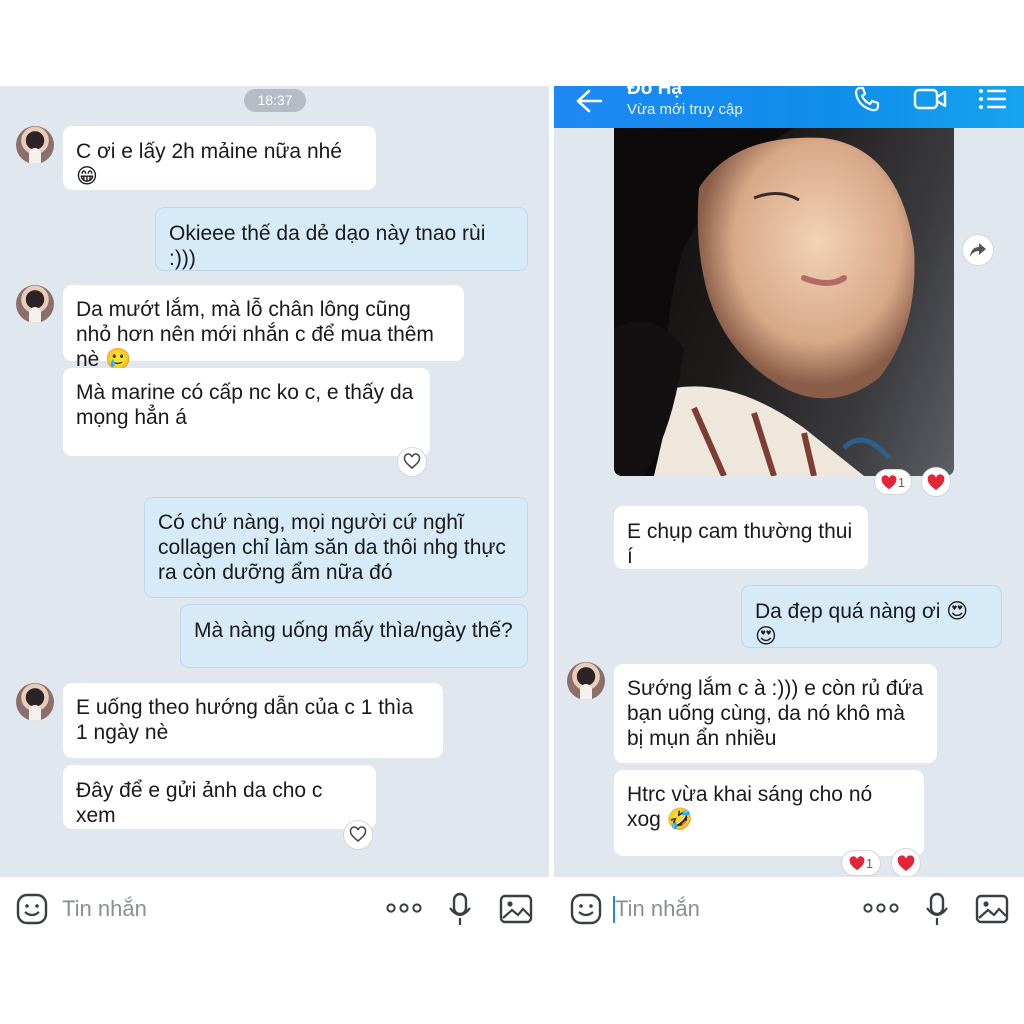  I want to click on shared-photo, so click(784, 302).